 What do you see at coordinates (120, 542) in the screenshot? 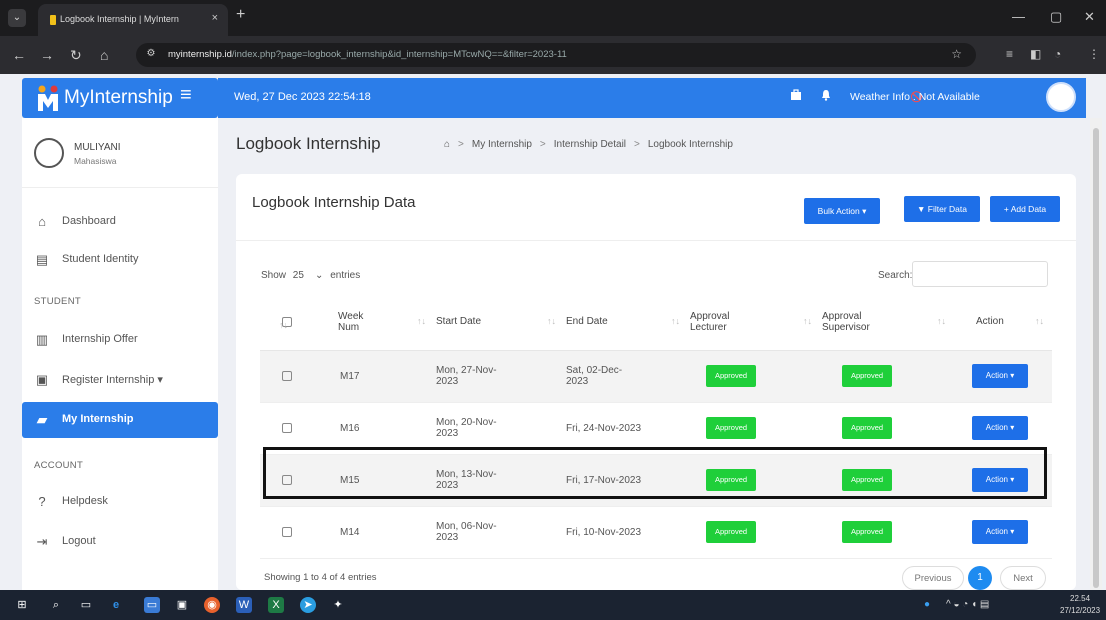
I see `sidebar-item-logout: ⇥ Logout` at bounding box center [120, 542].